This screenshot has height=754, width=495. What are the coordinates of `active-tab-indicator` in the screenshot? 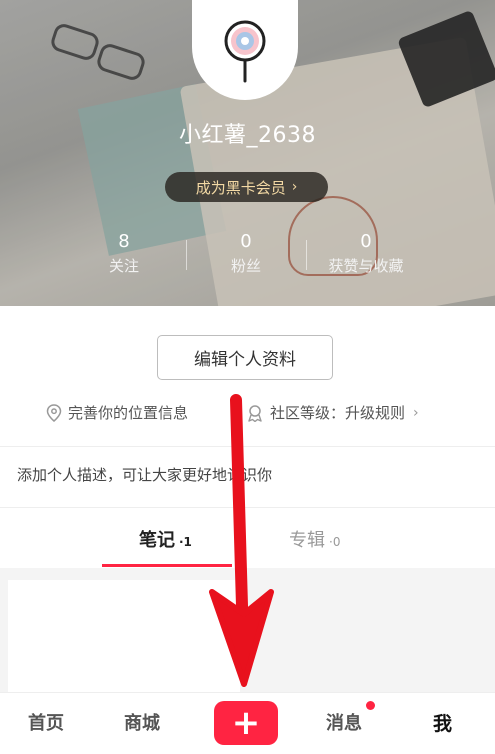 It's located at (167, 565).